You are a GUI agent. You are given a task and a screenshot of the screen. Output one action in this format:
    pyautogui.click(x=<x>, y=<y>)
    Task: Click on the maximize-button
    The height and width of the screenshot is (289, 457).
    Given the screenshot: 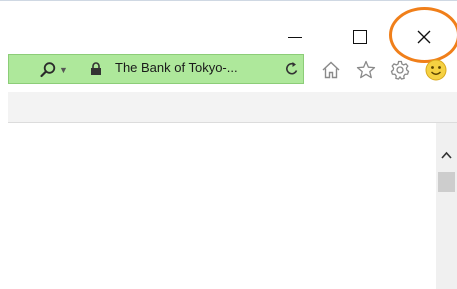 What is the action you would take?
    pyautogui.click(x=360, y=37)
    